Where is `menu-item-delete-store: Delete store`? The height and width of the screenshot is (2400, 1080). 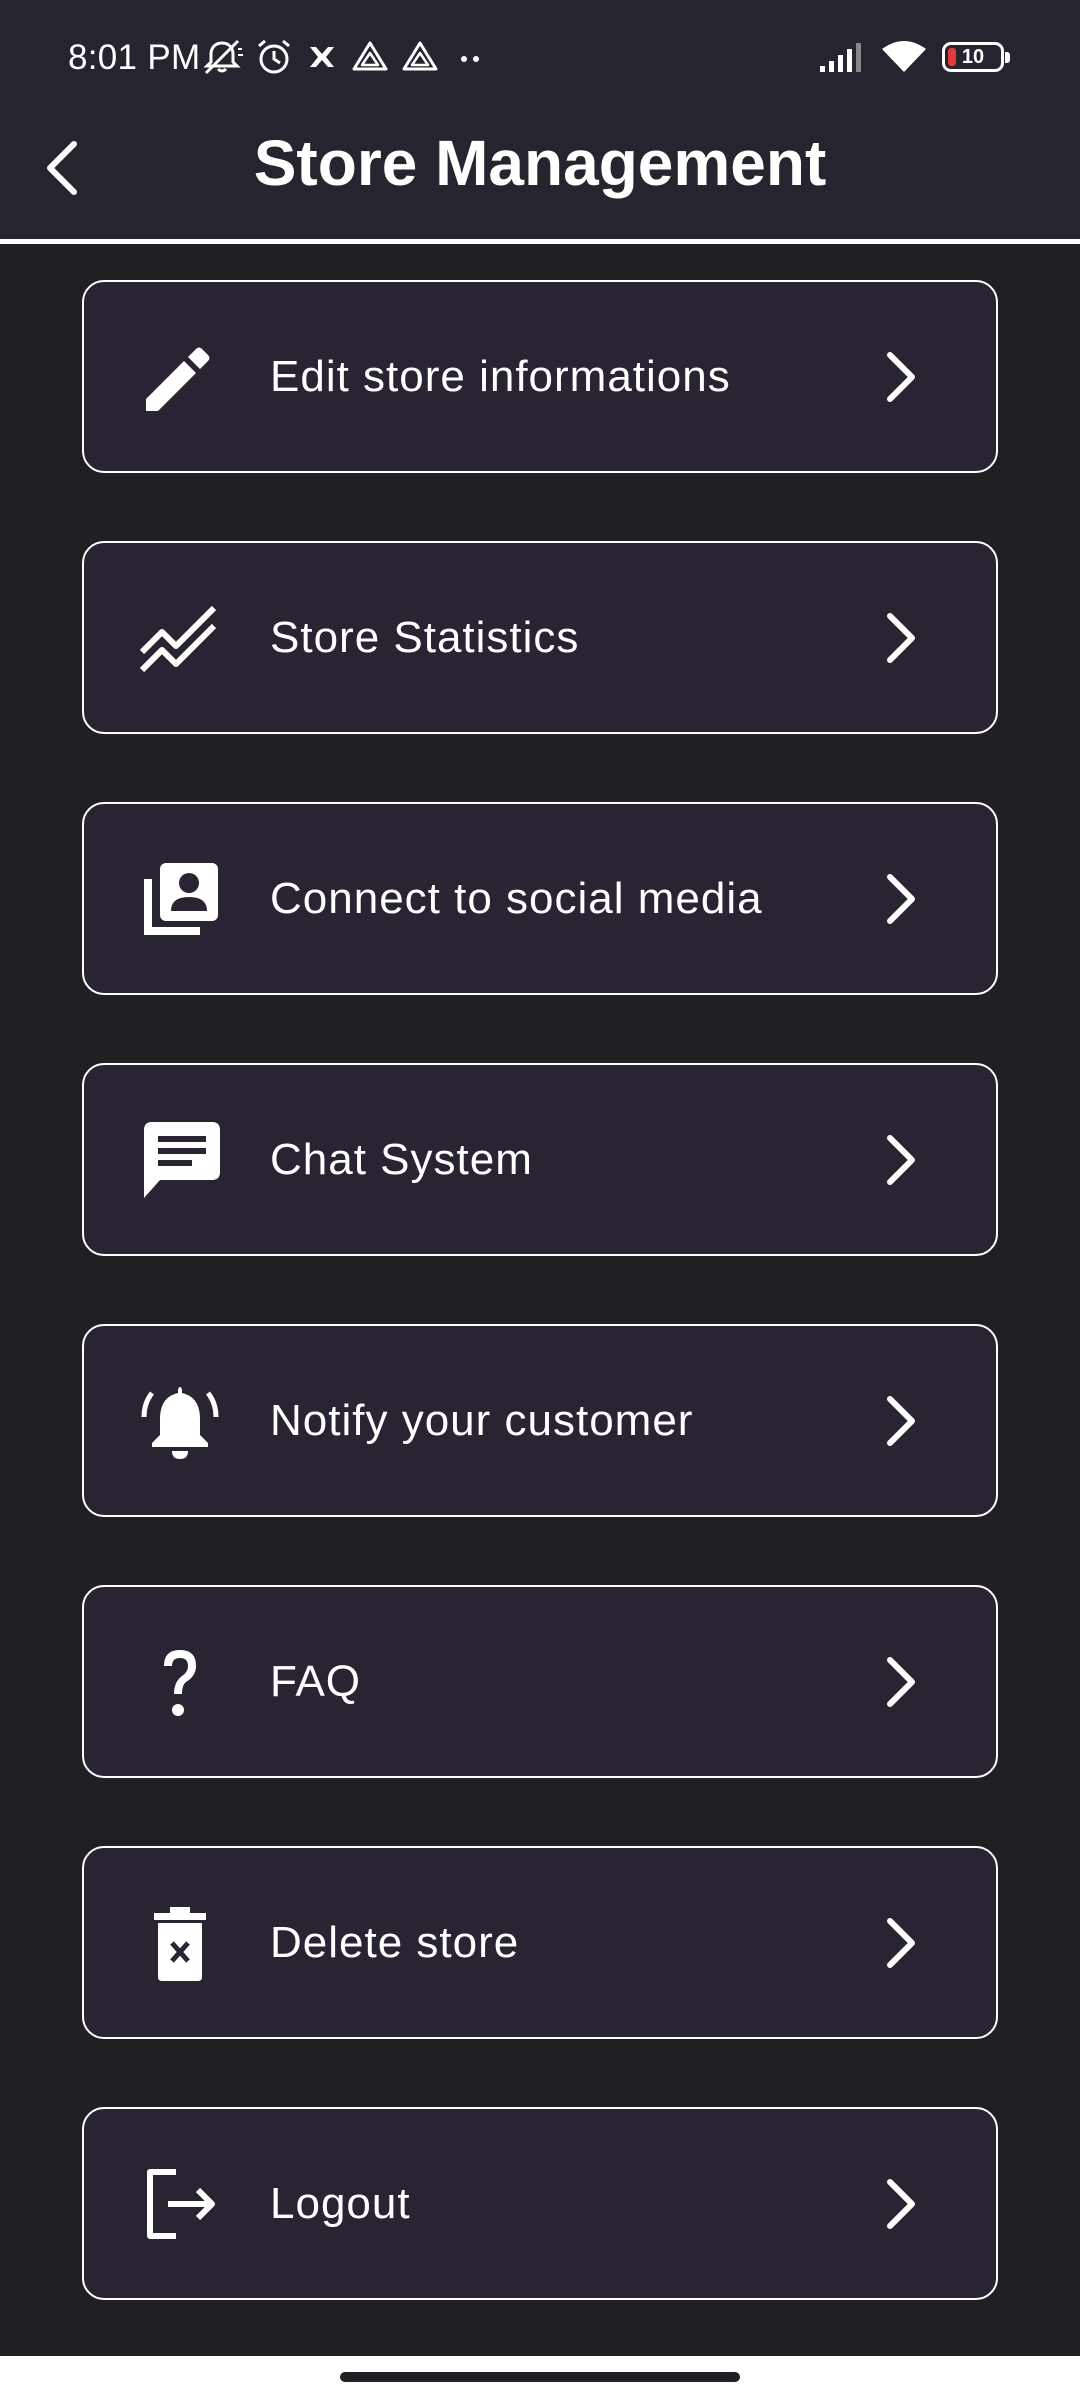 menu-item-delete-store: Delete store is located at coordinates (540, 1942).